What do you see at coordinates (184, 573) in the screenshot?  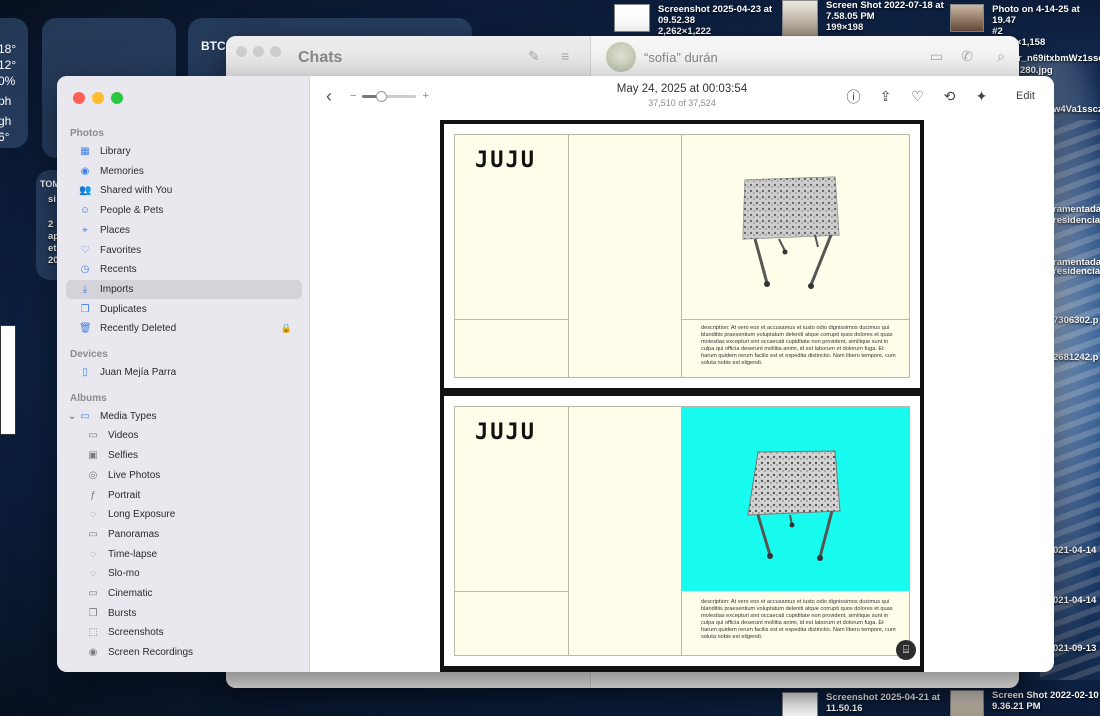 I see `sidebar-item-slo-mo: ◌ Slo-mo` at bounding box center [184, 573].